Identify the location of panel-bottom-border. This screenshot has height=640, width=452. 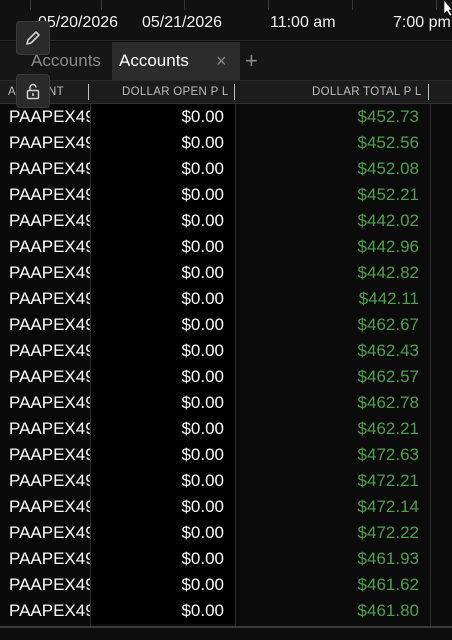
(226, 627).